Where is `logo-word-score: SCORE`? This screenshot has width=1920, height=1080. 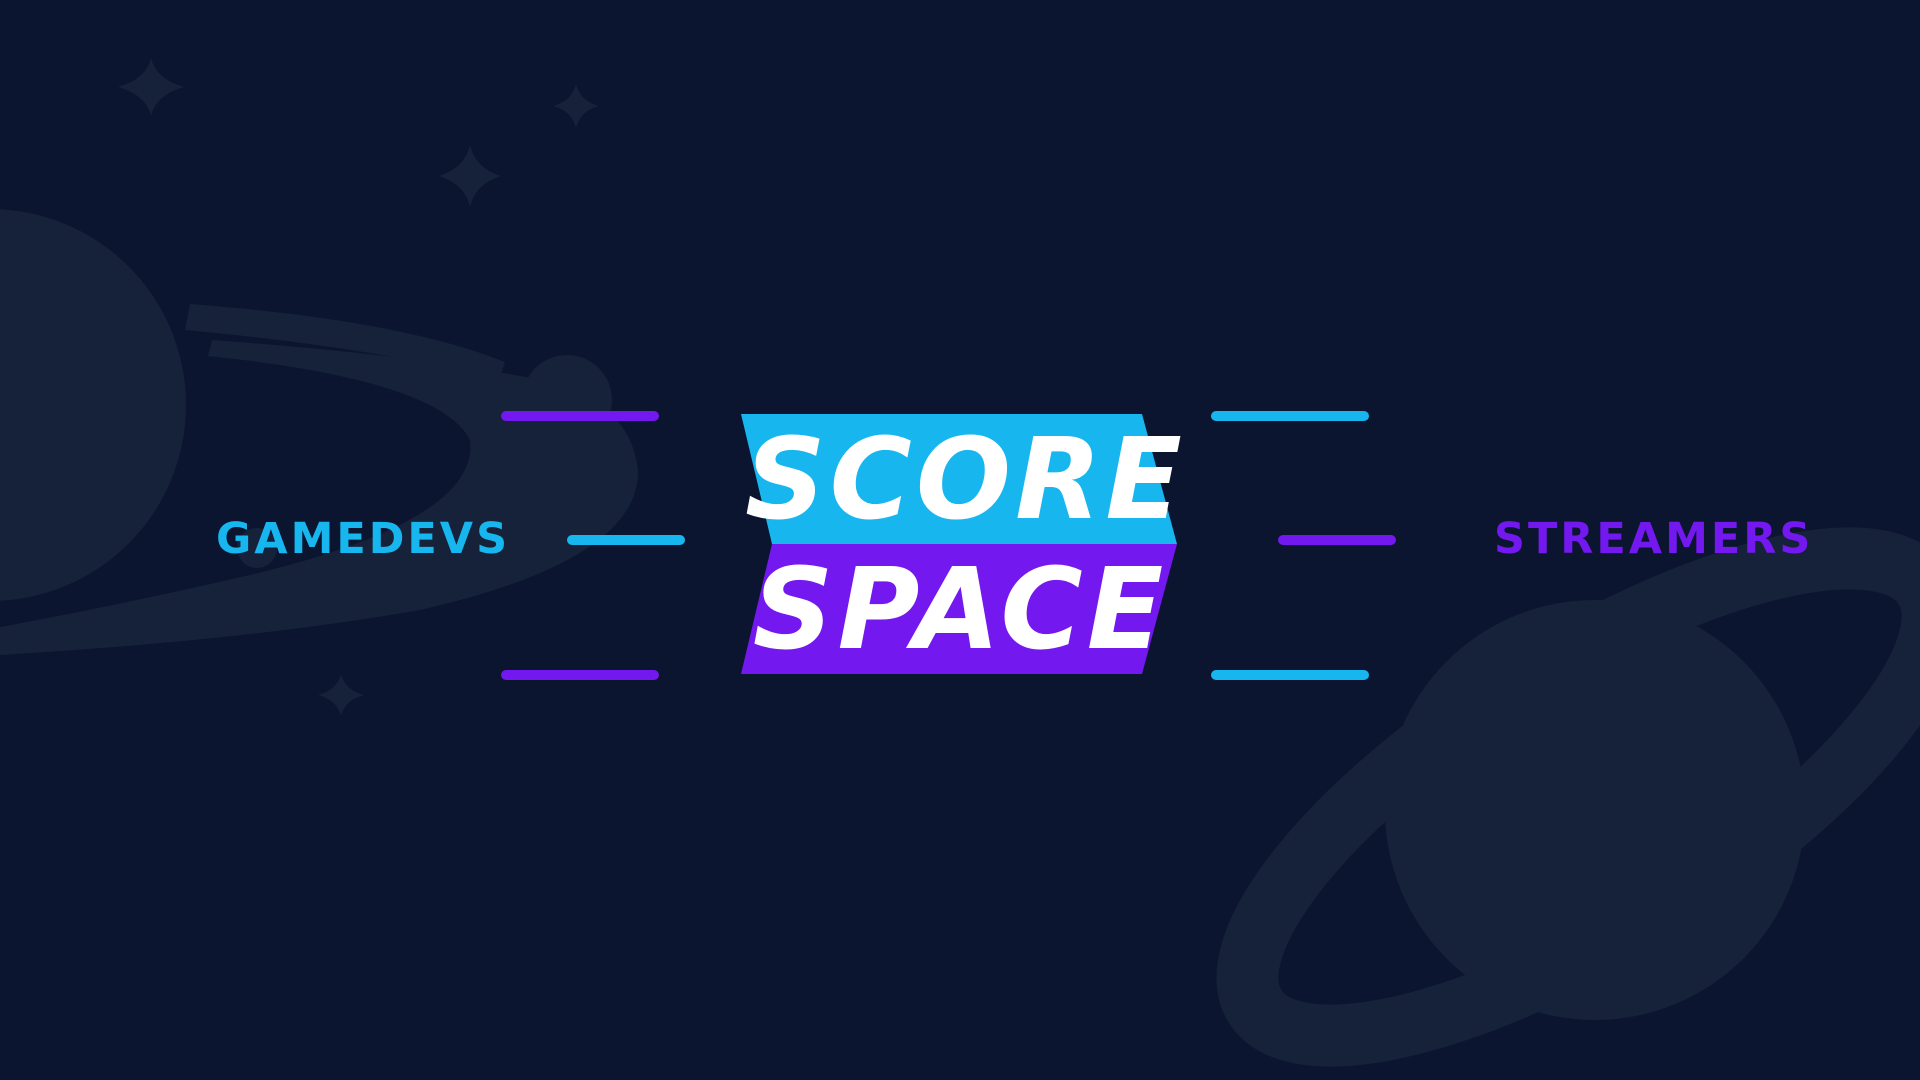 logo-word-score: SCORE is located at coordinates (965, 480).